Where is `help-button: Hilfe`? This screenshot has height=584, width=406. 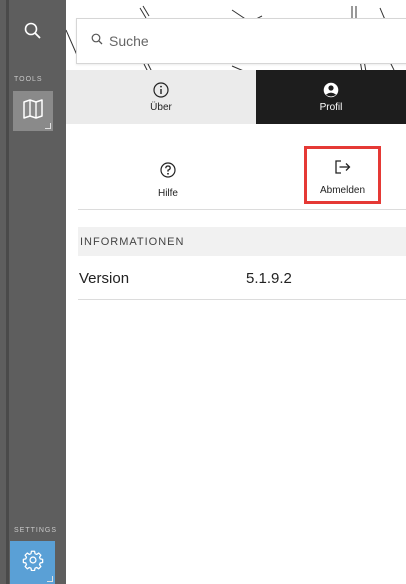
help-button: Hilfe is located at coordinates (168, 182).